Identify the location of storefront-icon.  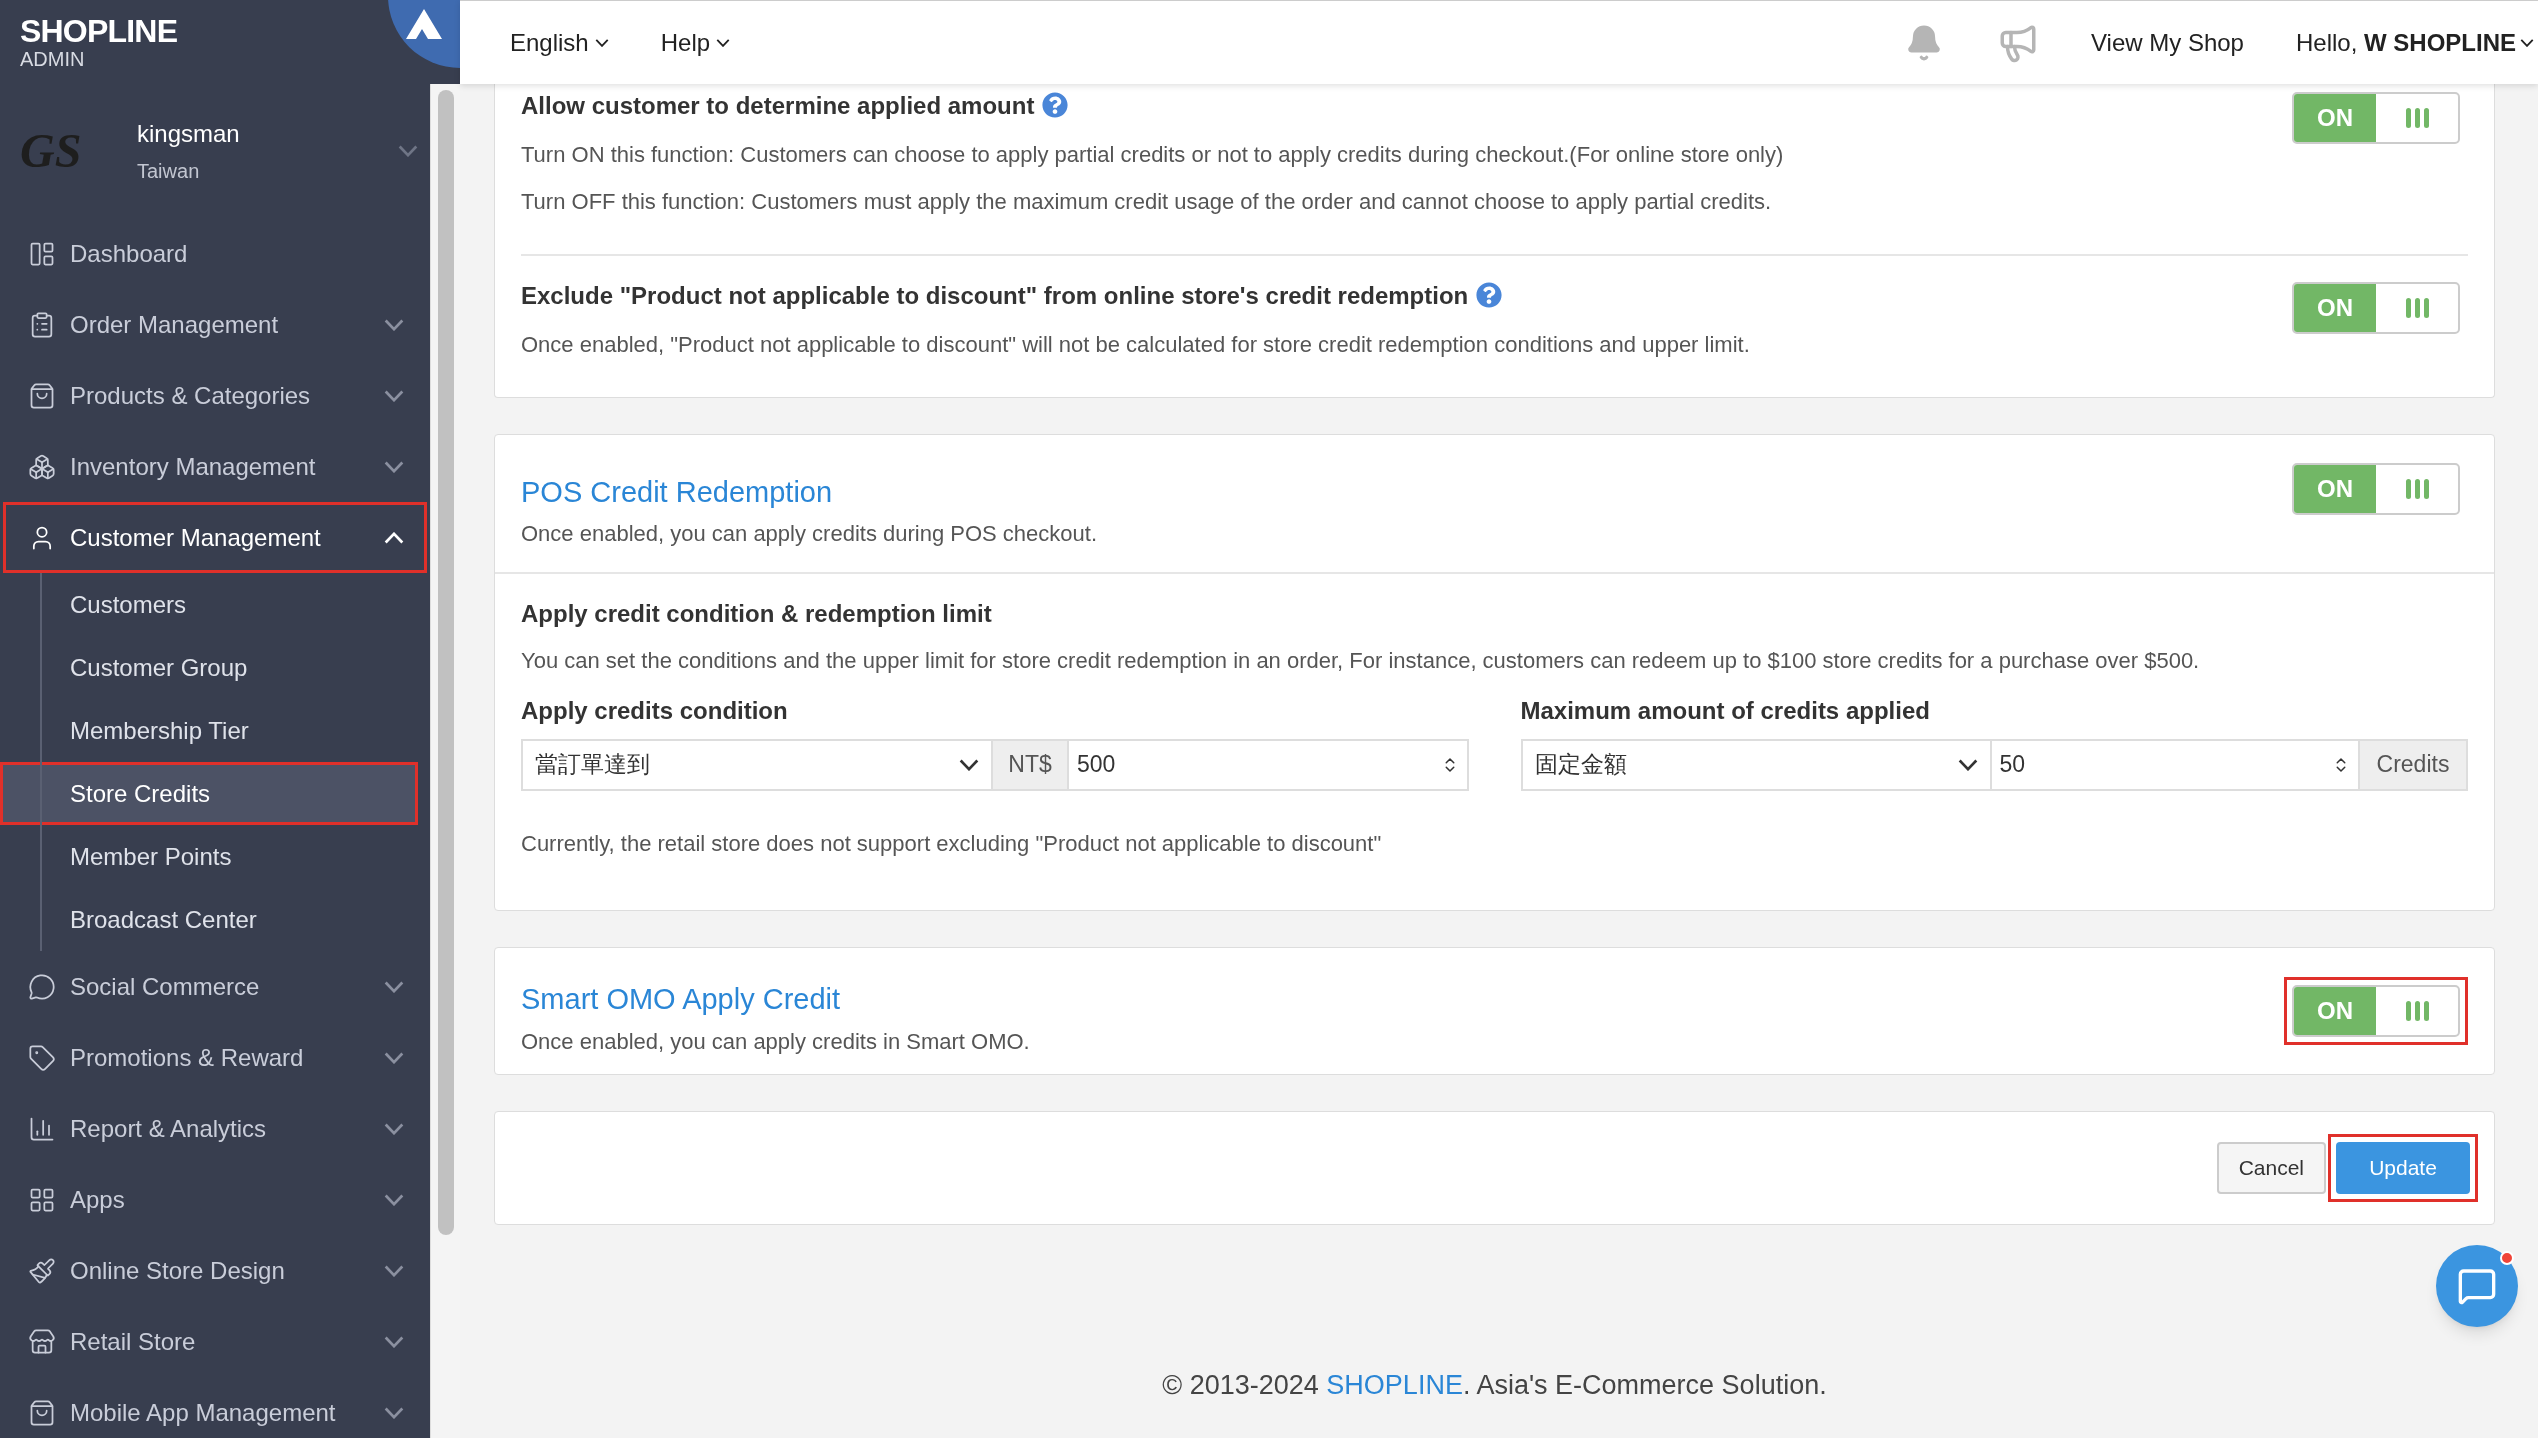
(42, 1341).